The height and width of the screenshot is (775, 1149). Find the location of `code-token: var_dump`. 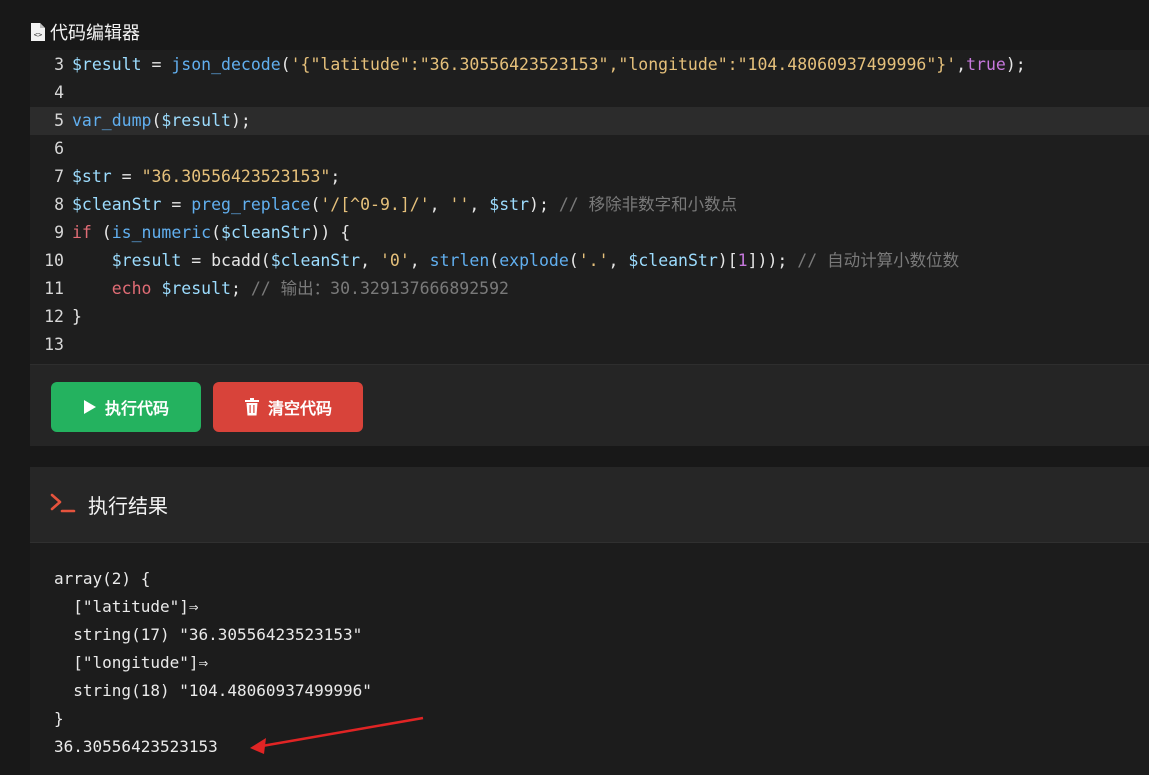

code-token: var_dump is located at coordinates (112, 120).